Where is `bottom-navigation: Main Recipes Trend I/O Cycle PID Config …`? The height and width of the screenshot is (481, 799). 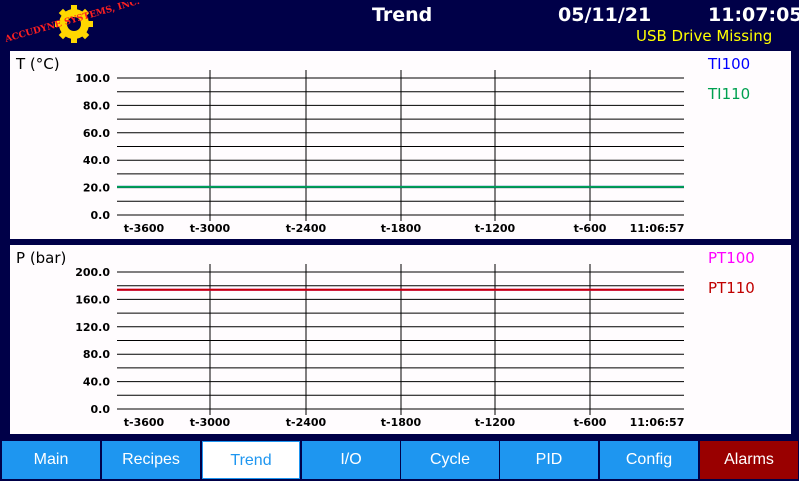 bottom-navigation: Main Recipes Trend I/O Cycle PID Config … is located at coordinates (399, 460).